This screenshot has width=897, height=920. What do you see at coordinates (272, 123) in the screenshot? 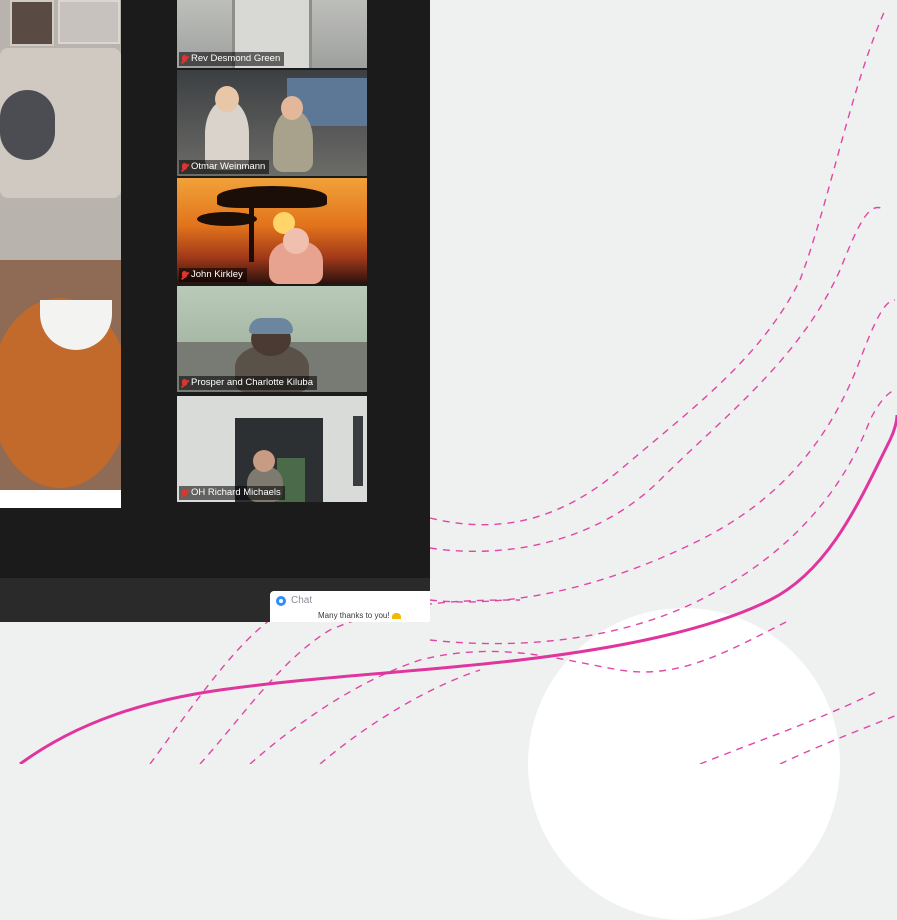
I see `participant-tile: Otmar Weinmann` at bounding box center [272, 123].